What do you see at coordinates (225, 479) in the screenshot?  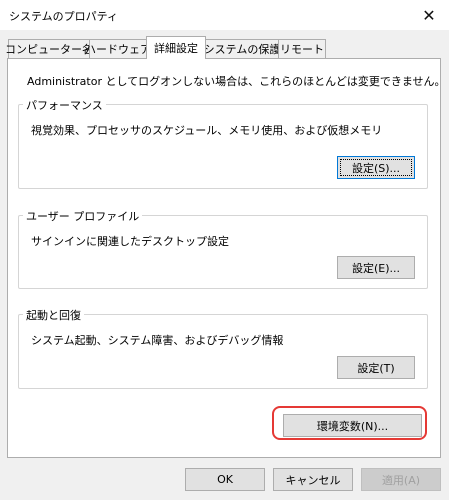 I see `ok-button: OK` at bounding box center [225, 479].